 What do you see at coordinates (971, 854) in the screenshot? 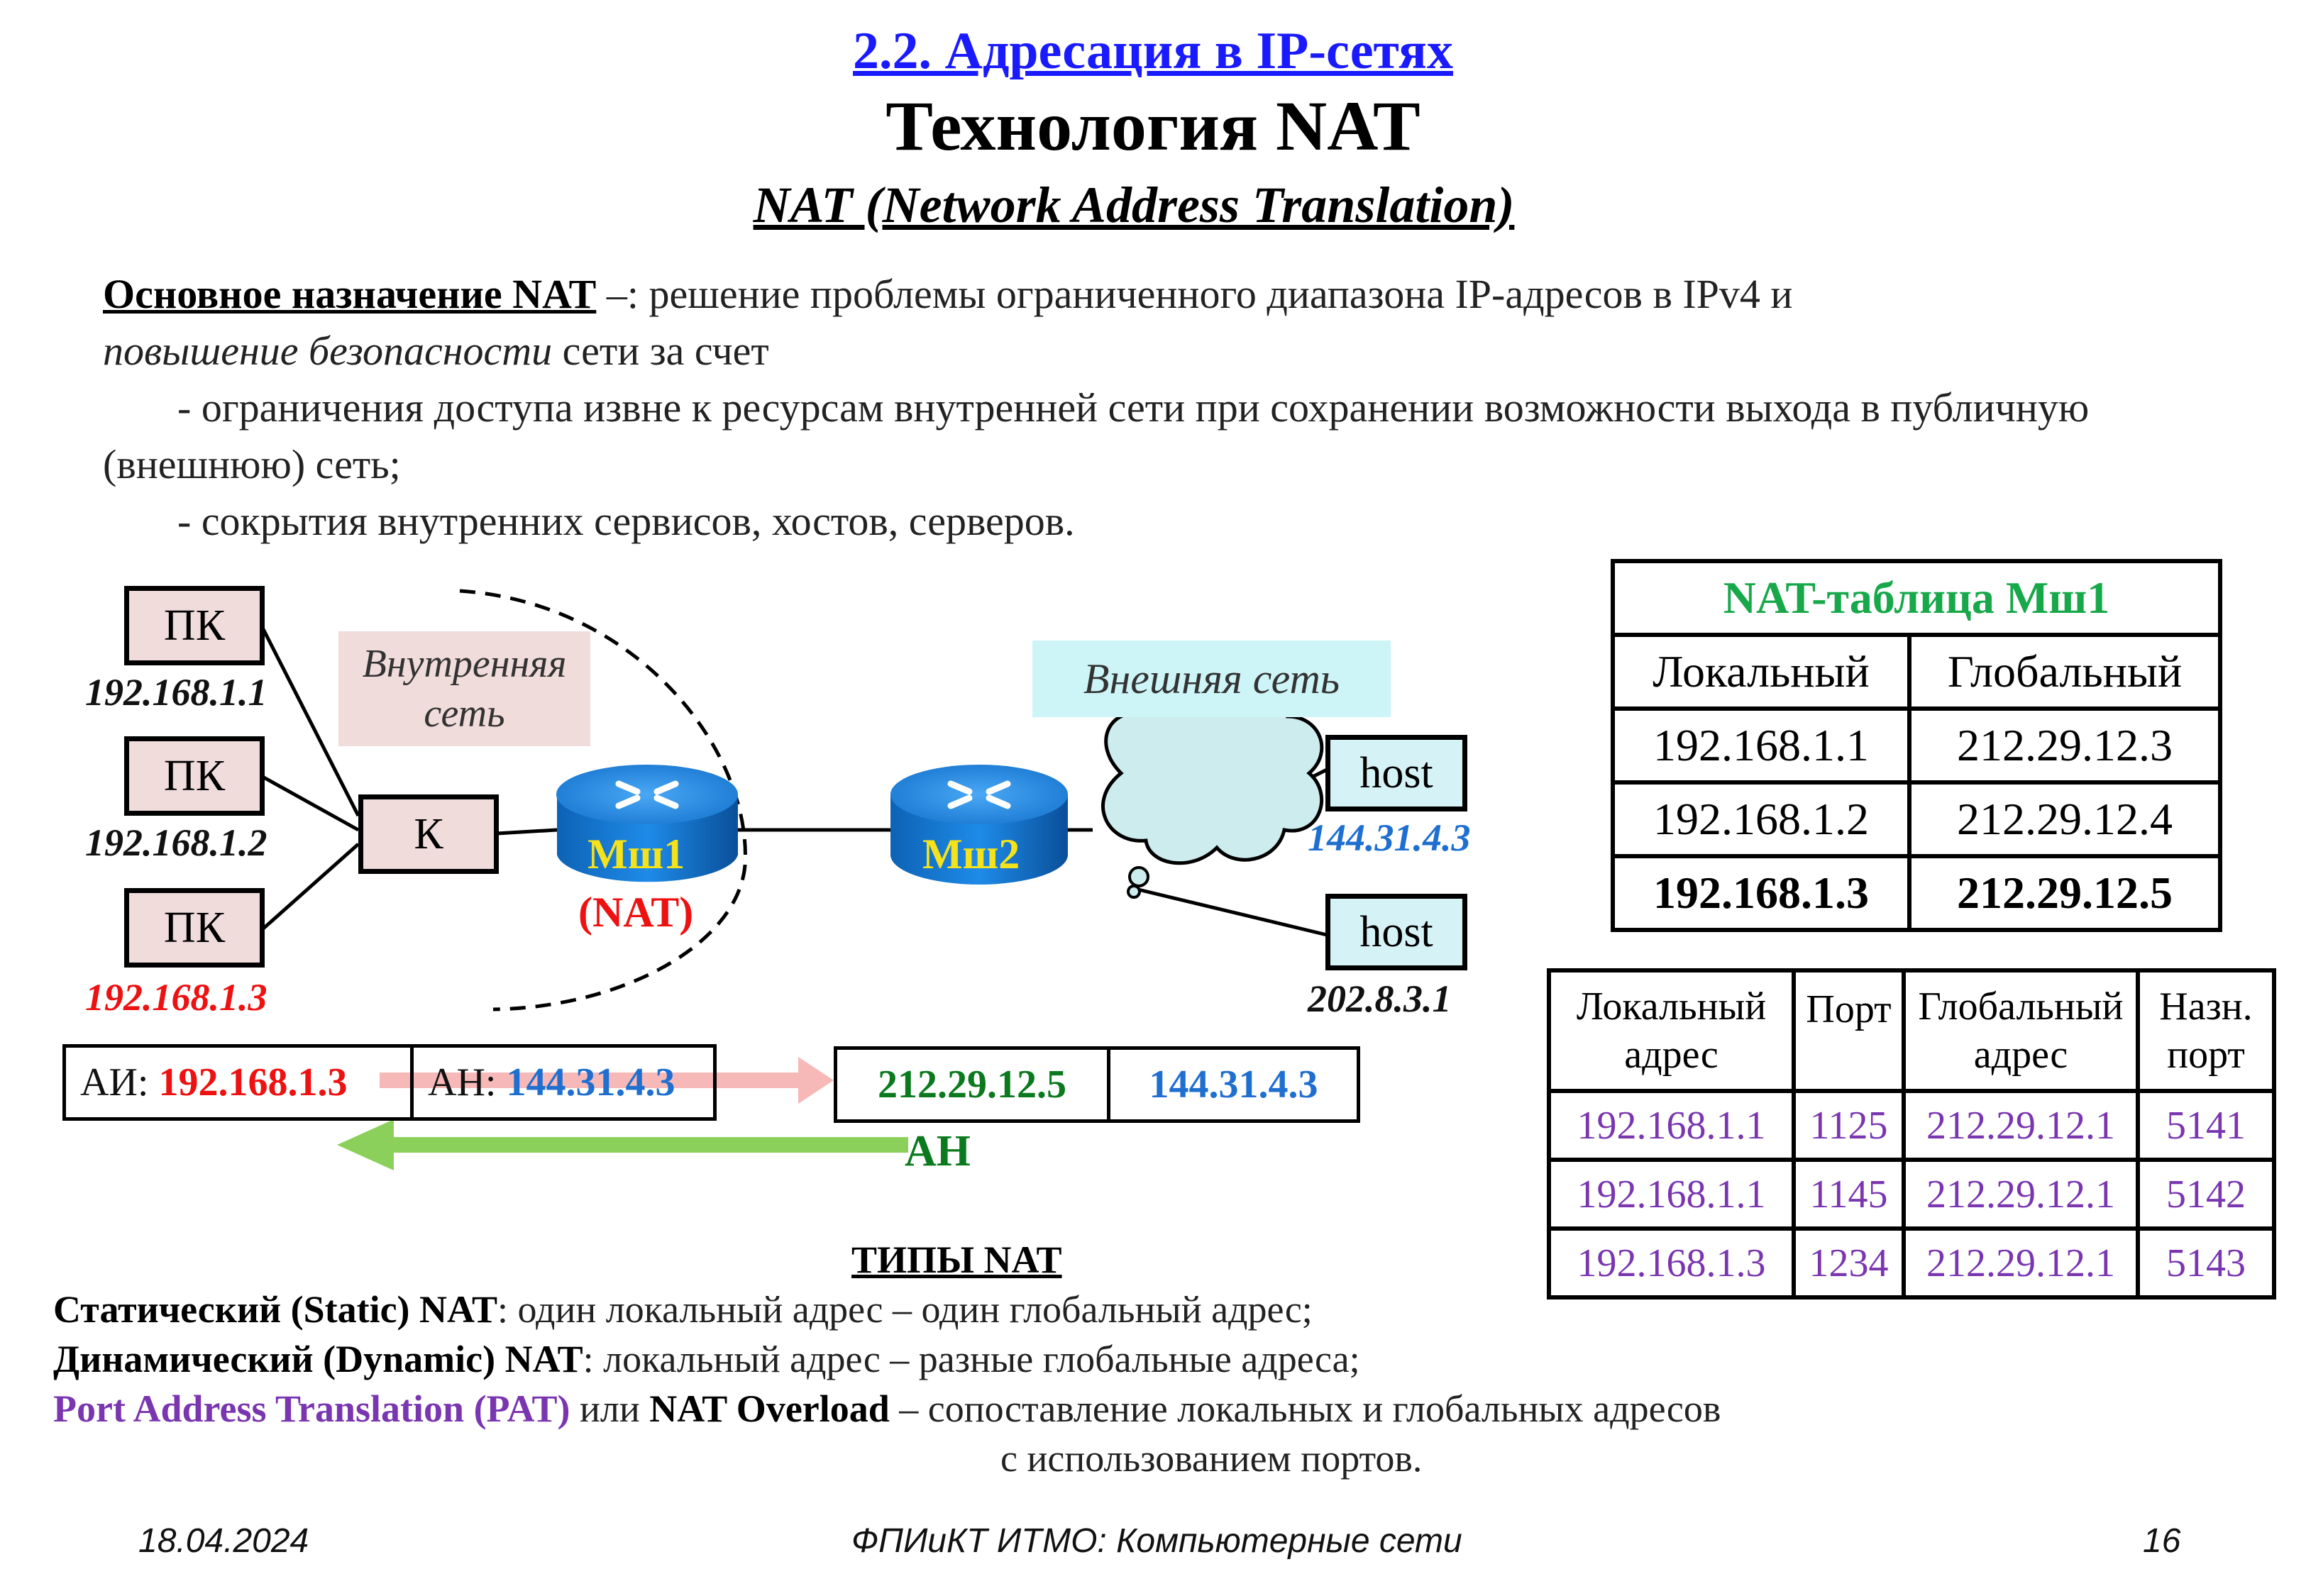
I see `router2-label: Мш2` at bounding box center [971, 854].